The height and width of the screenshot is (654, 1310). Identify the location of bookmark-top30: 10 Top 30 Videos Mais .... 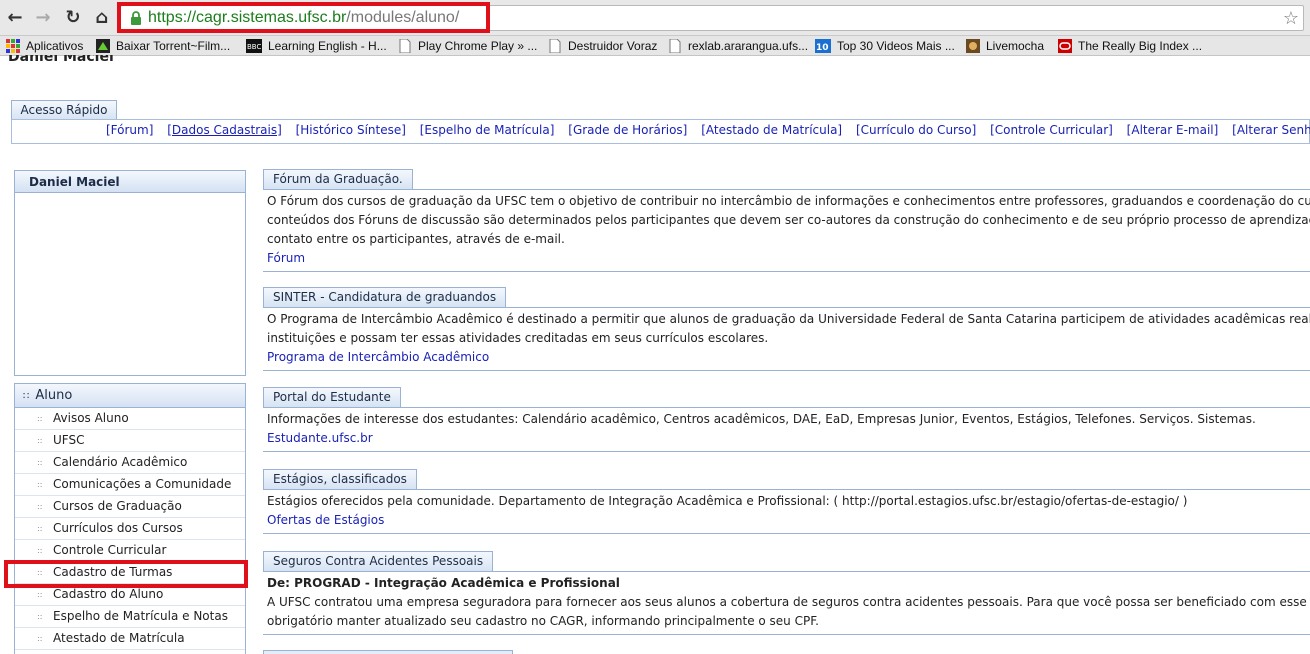
(885, 46).